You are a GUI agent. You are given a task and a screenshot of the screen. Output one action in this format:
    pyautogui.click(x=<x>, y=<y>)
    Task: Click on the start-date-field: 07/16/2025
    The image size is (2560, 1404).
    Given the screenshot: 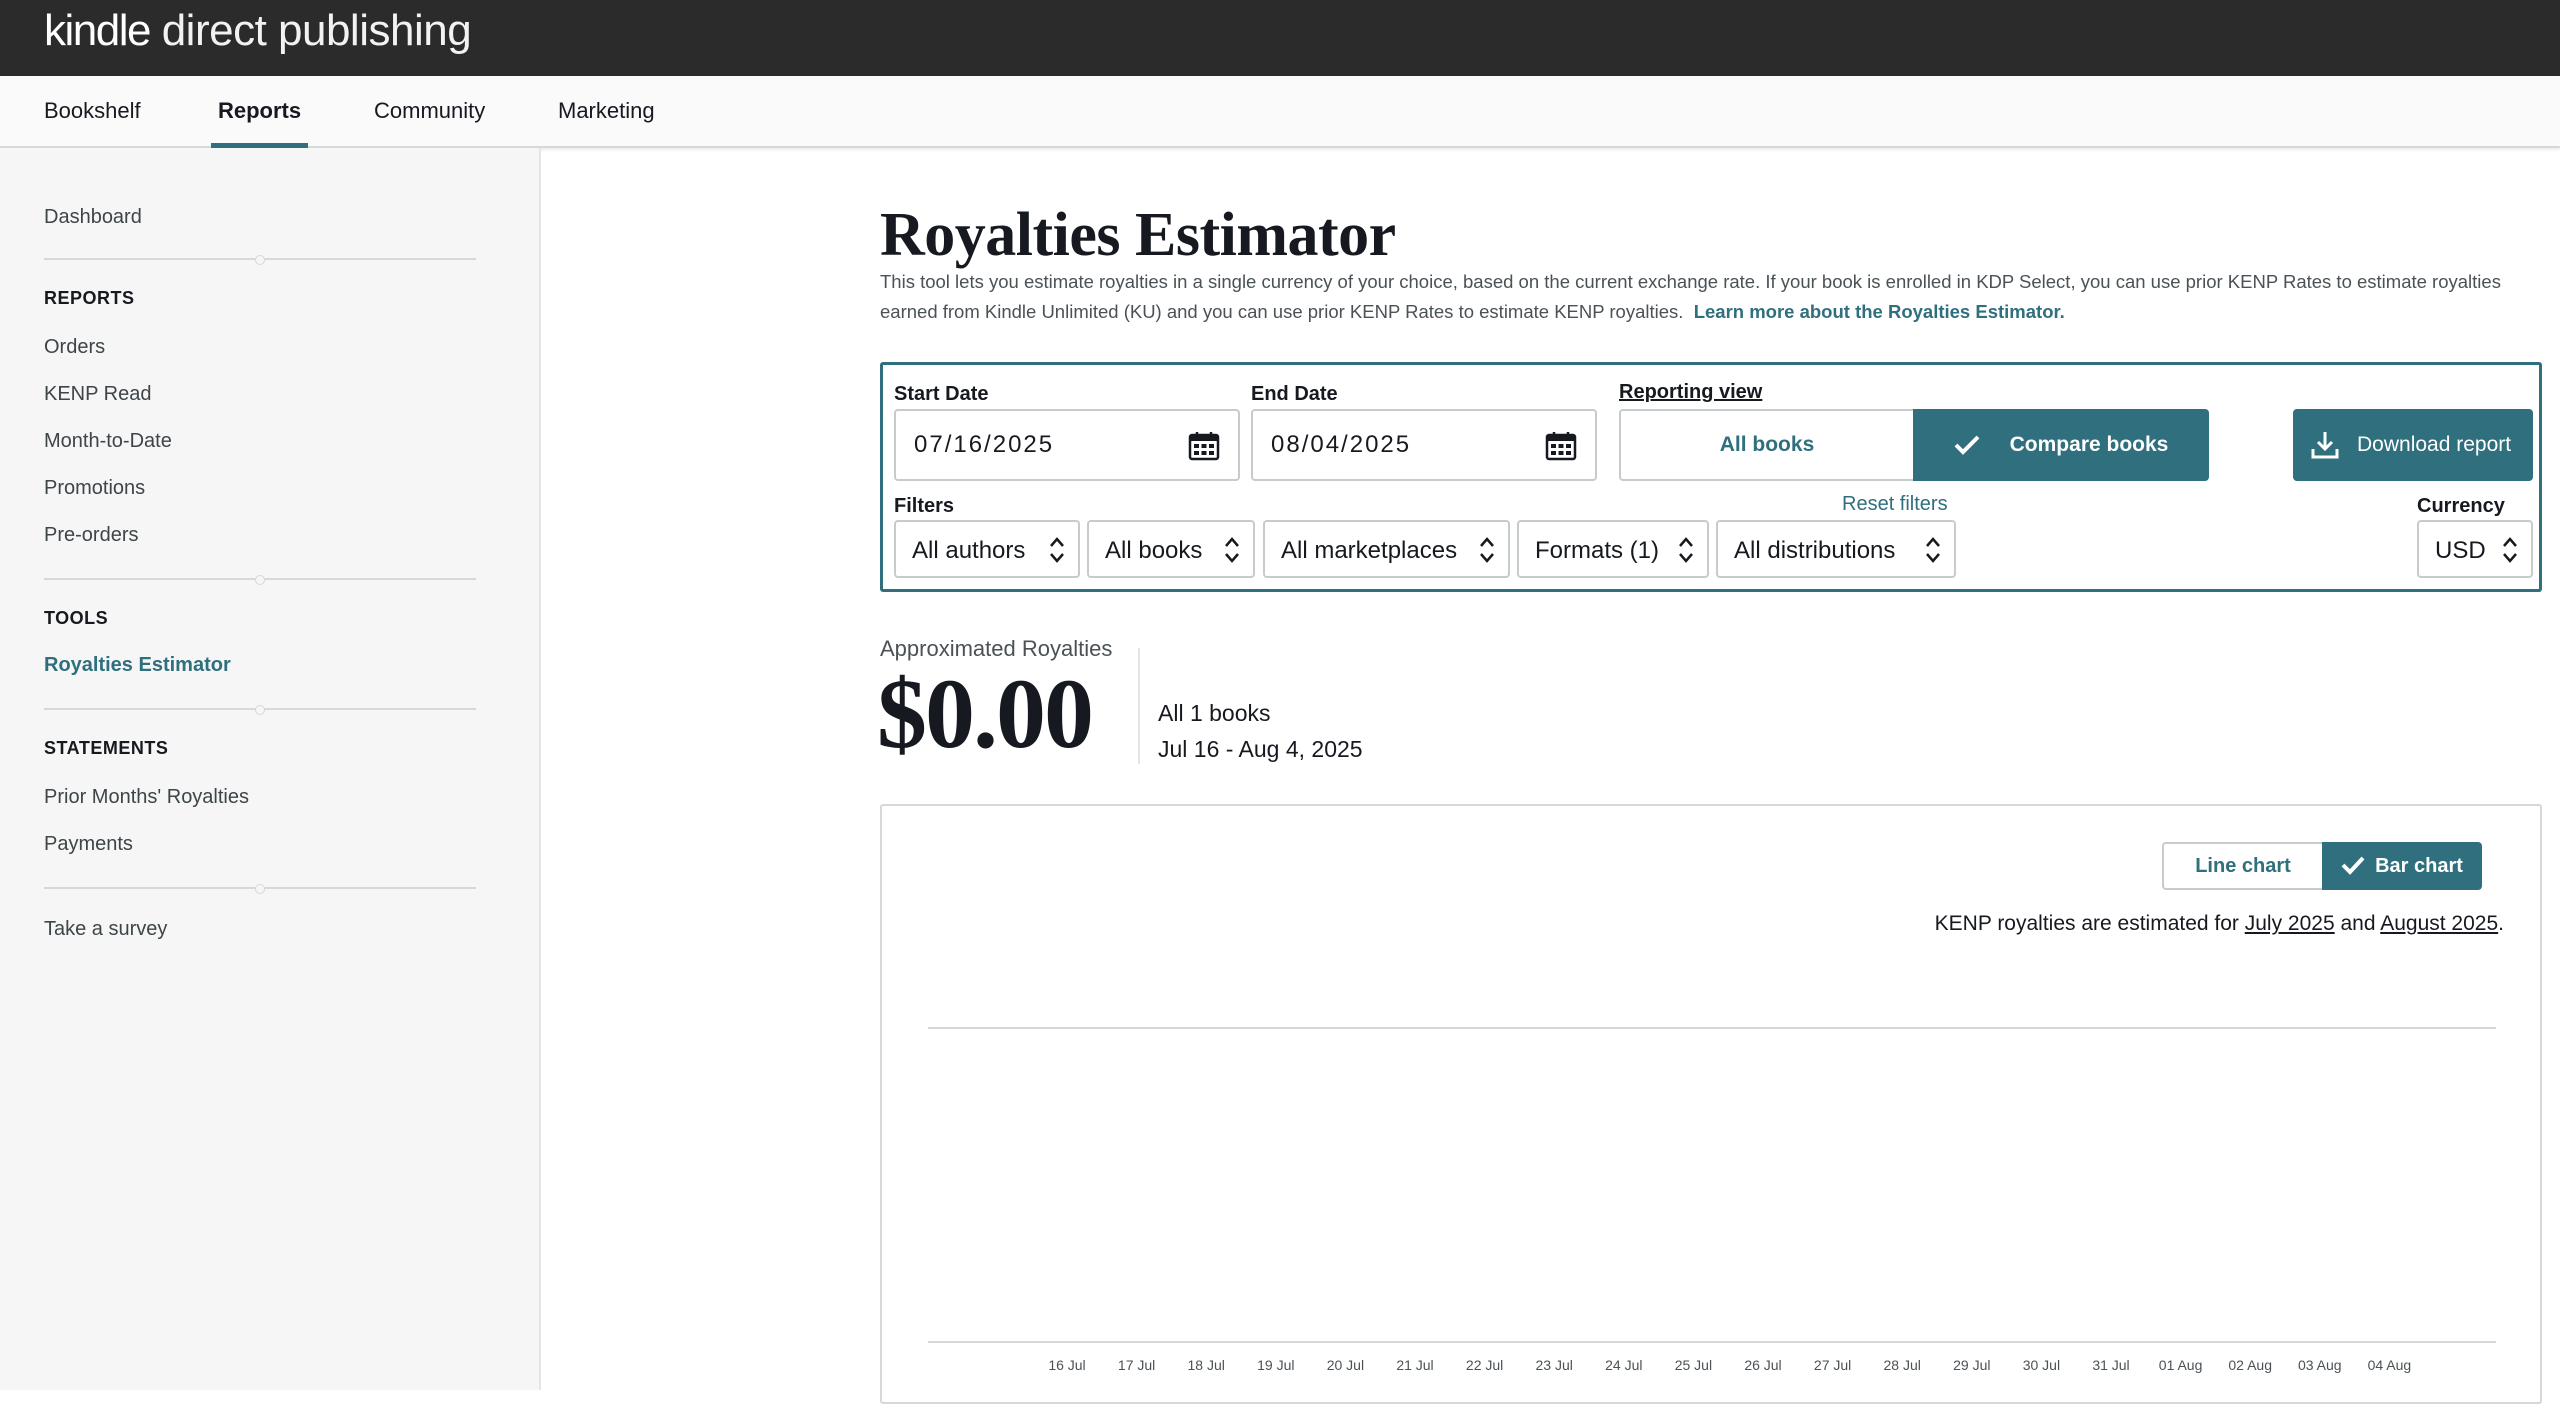 What is the action you would take?
    pyautogui.click(x=1067, y=445)
    